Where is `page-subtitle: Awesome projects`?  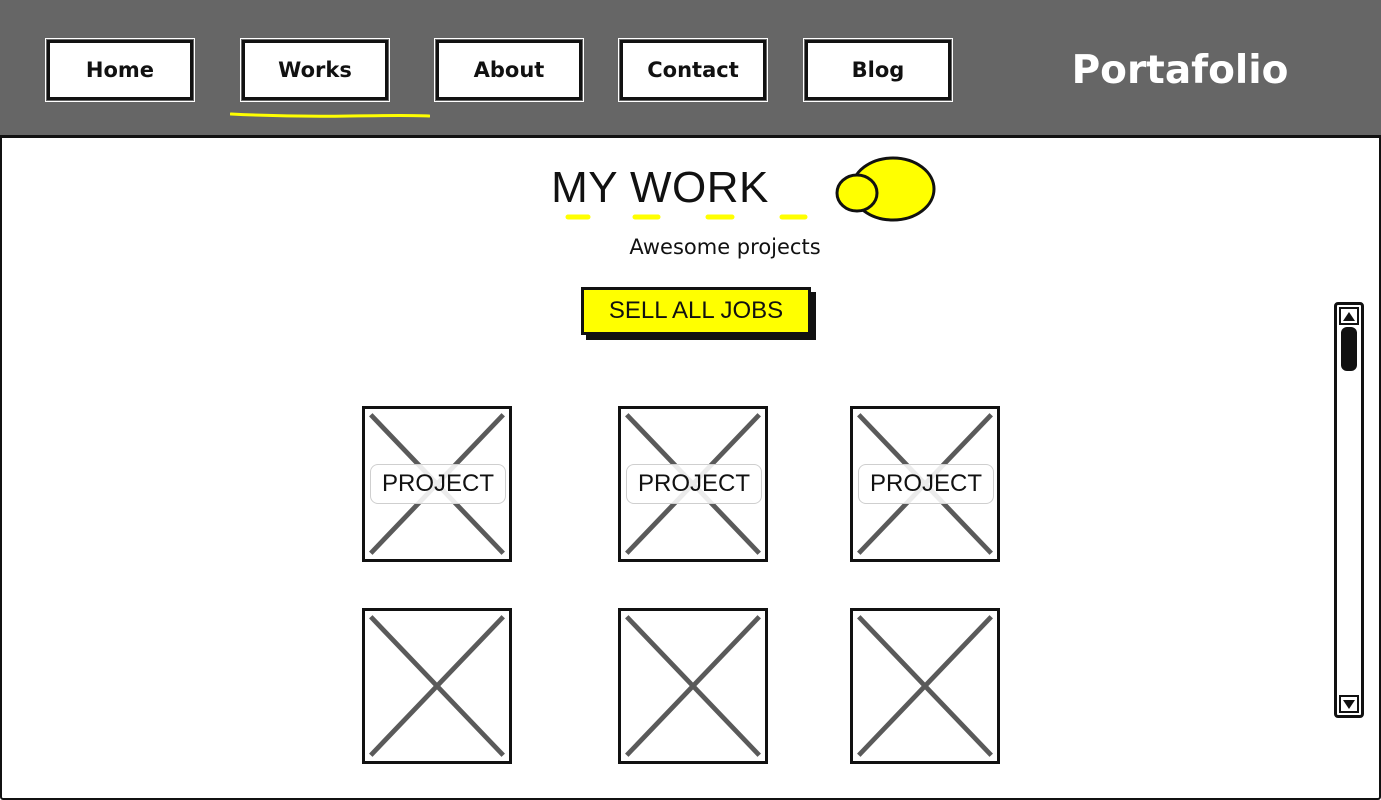 page-subtitle: Awesome projects is located at coordinates (725, 247).